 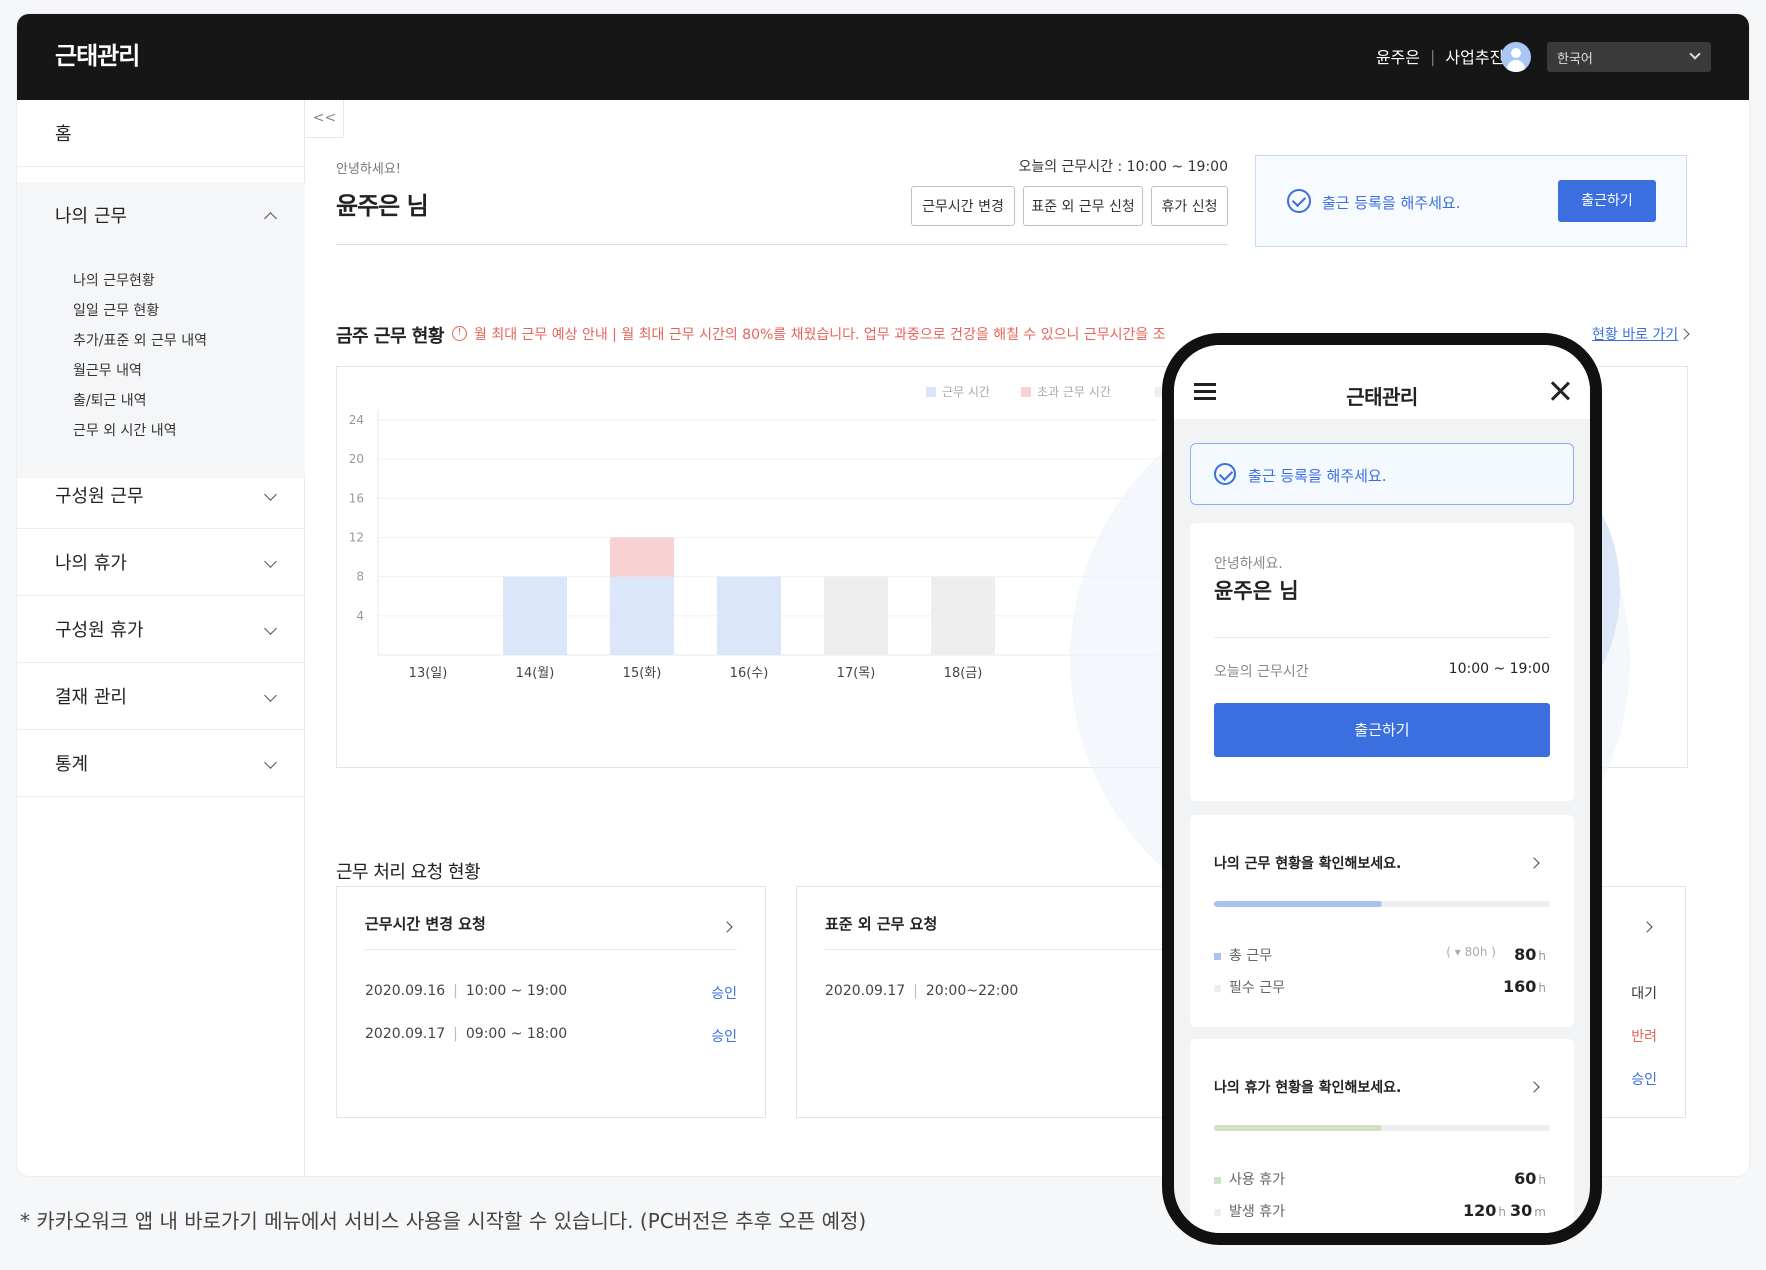 What do you see at coordinates (1647, 927) in the screenshot?
I see `chevron-right-icon` at bounding box center [1647, 927].